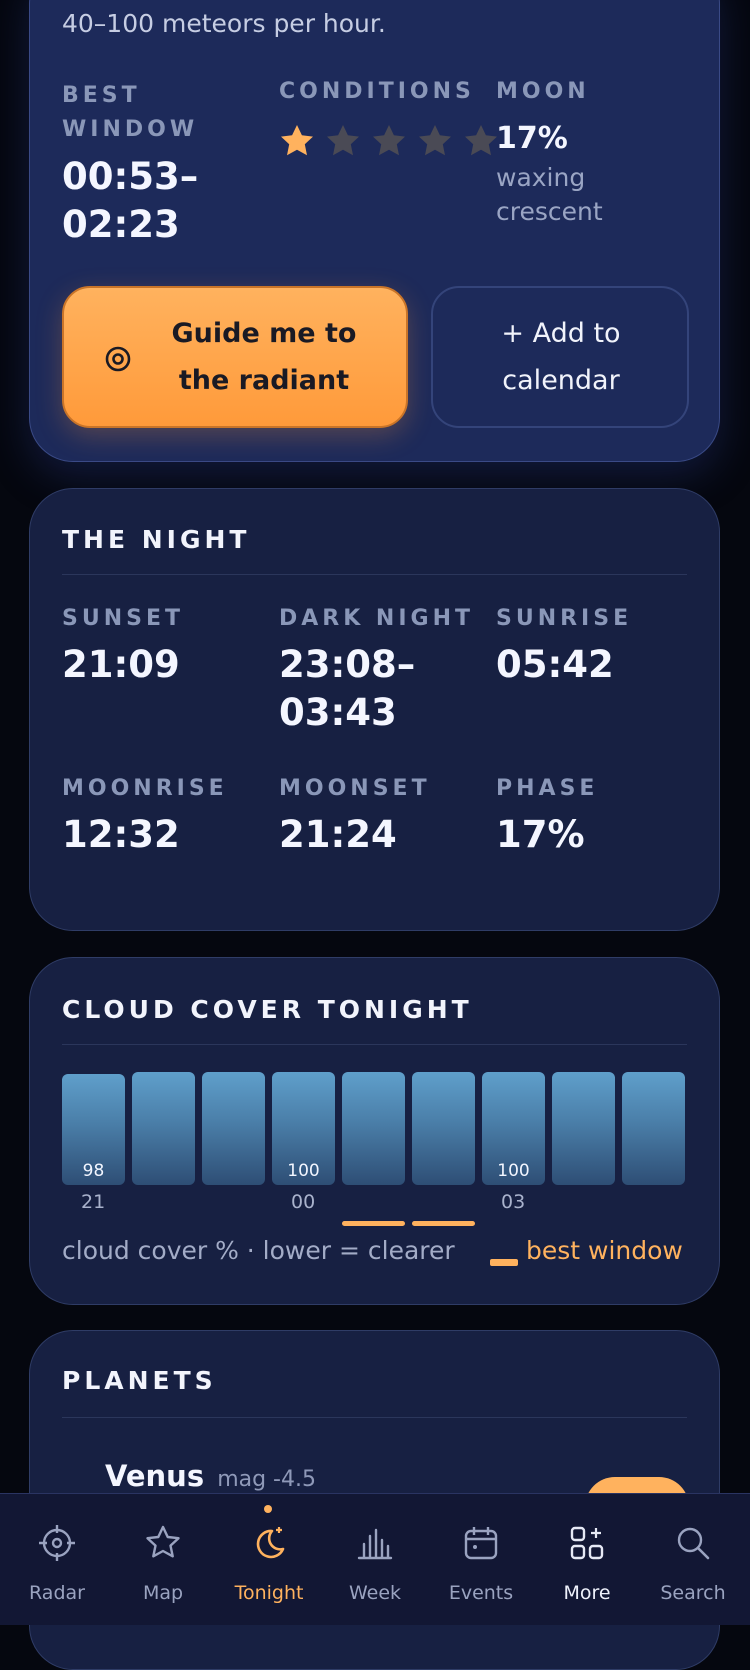  Describe the element at coordinates (375, 1544) in the screenshot. I see `bar-chart-icon` at that location.